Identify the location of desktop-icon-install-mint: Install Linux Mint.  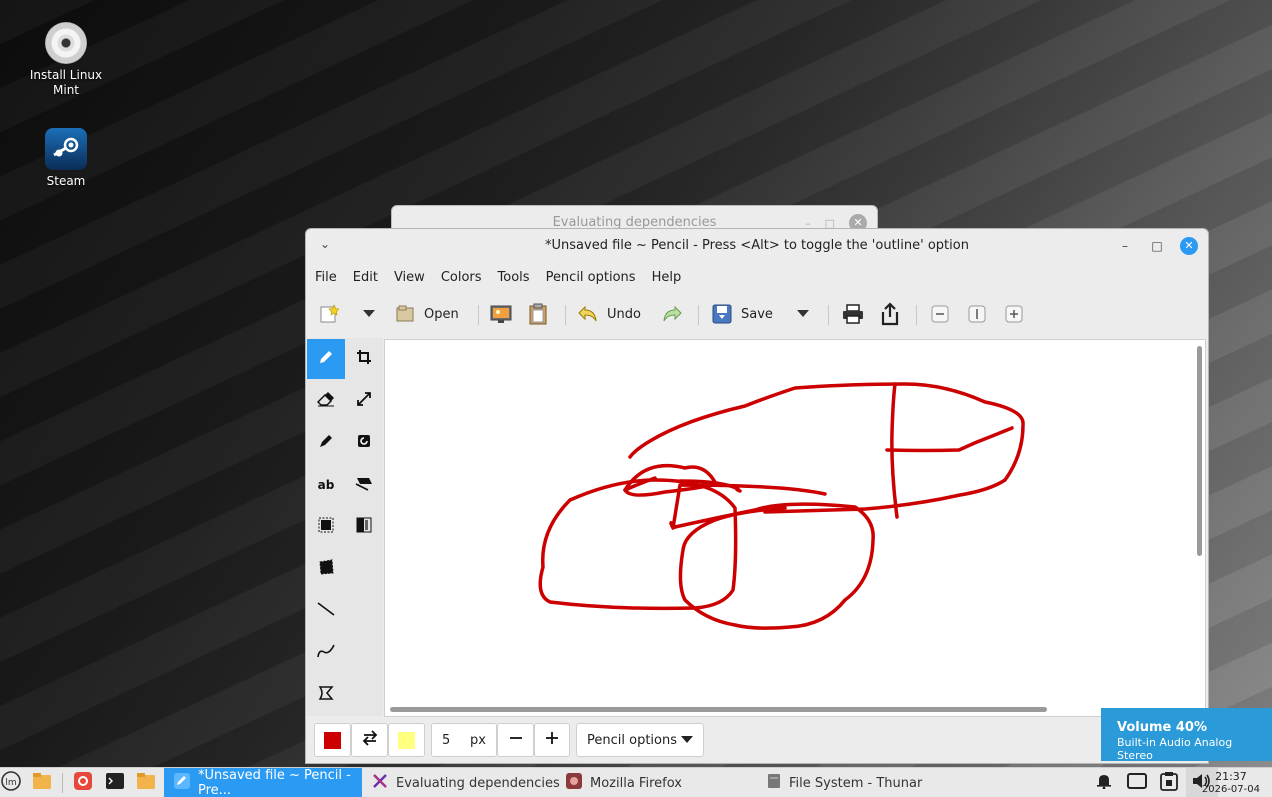
(66, 60).